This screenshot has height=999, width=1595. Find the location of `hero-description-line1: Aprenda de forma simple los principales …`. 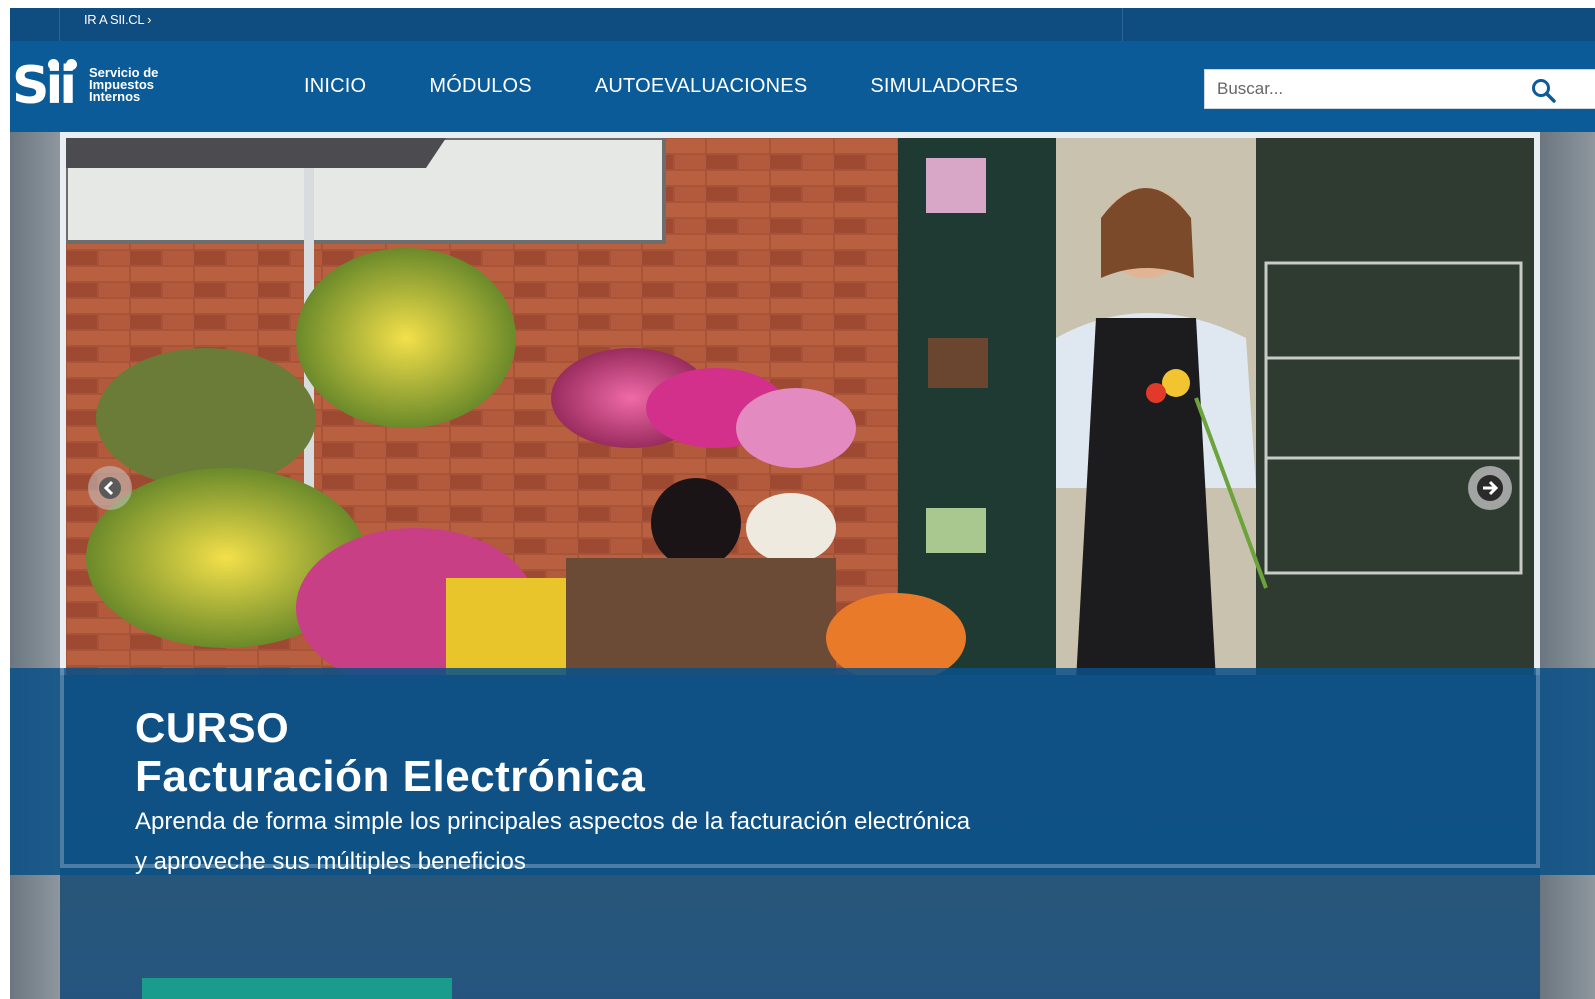

hero-description-line1: Aprenda de forma simple los principales … is located at coordinates (553, 821).